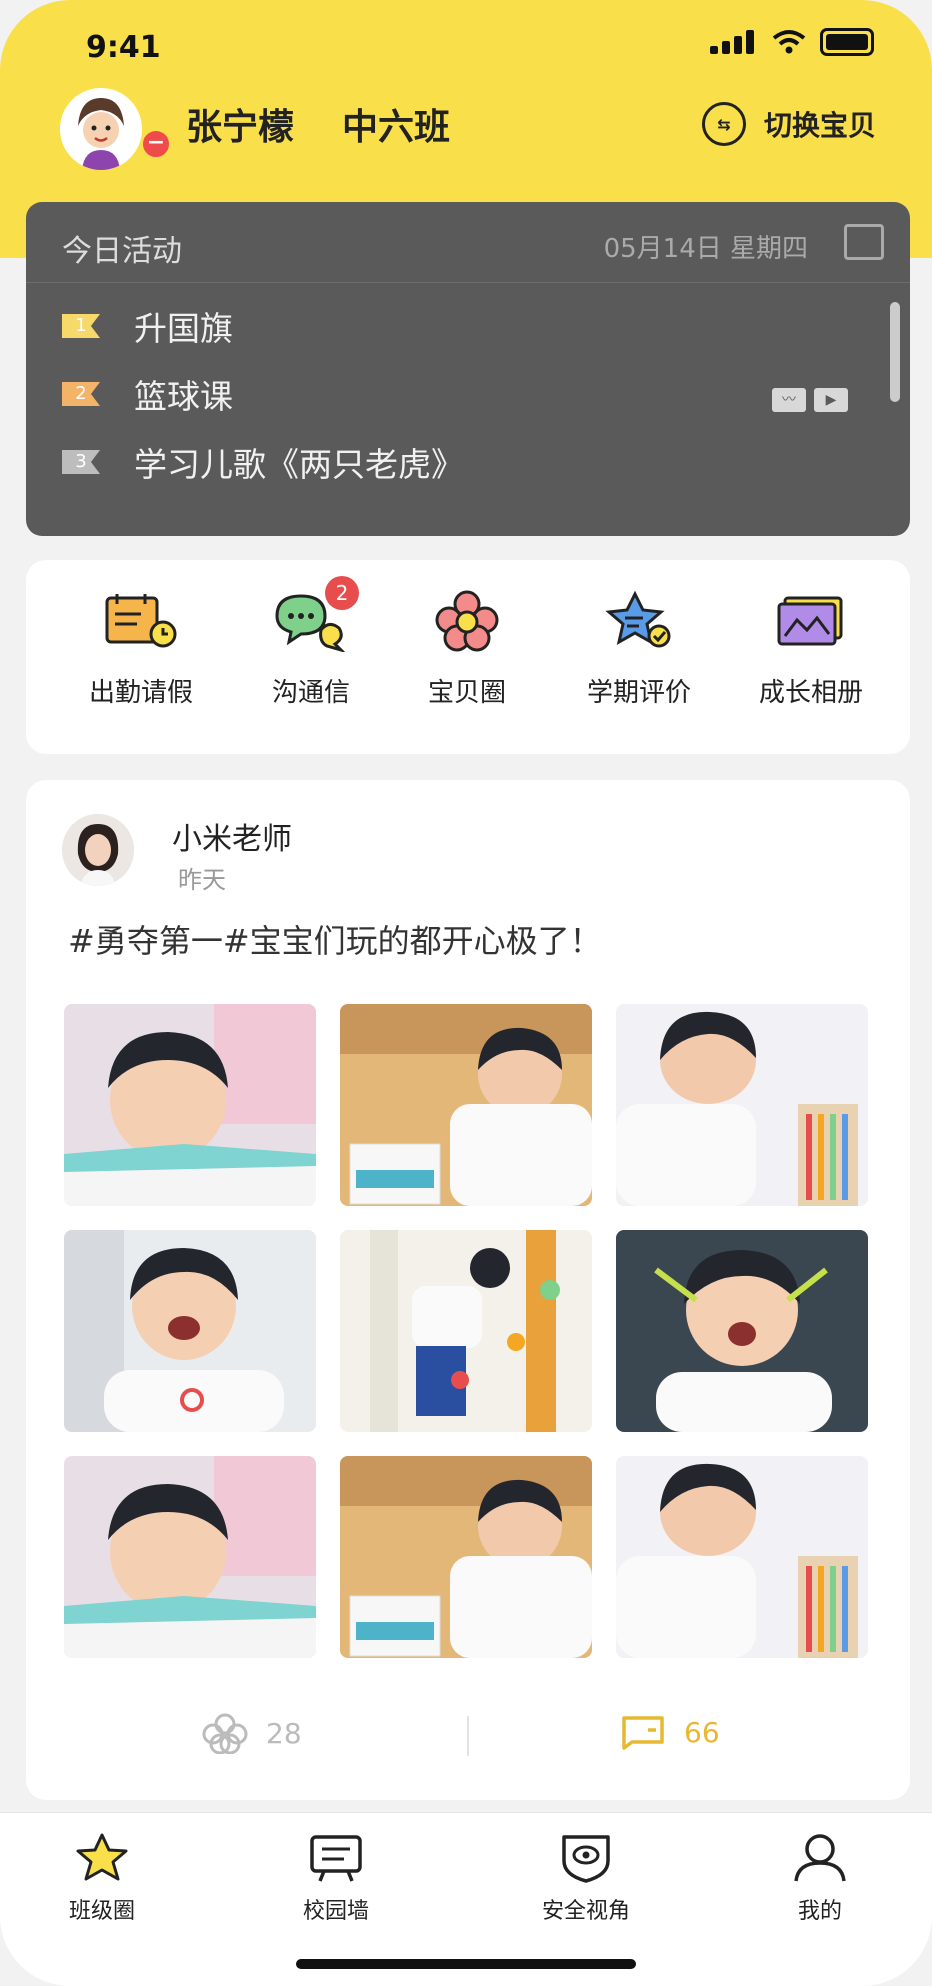 The width and height of the screenshot is (932, 1986). What do you see at coordinates (315, 615) in the screenshot?
I see `chat-icon: 2` at bounding box center [315, 615].